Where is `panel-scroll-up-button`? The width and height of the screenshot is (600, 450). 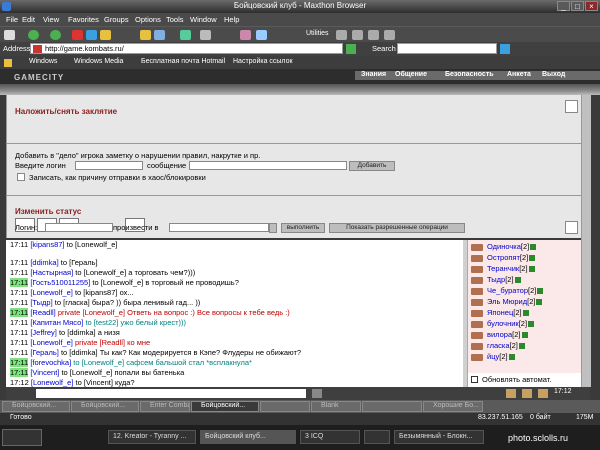
panel-scroll-up-button is located at coordinates (571, 106).